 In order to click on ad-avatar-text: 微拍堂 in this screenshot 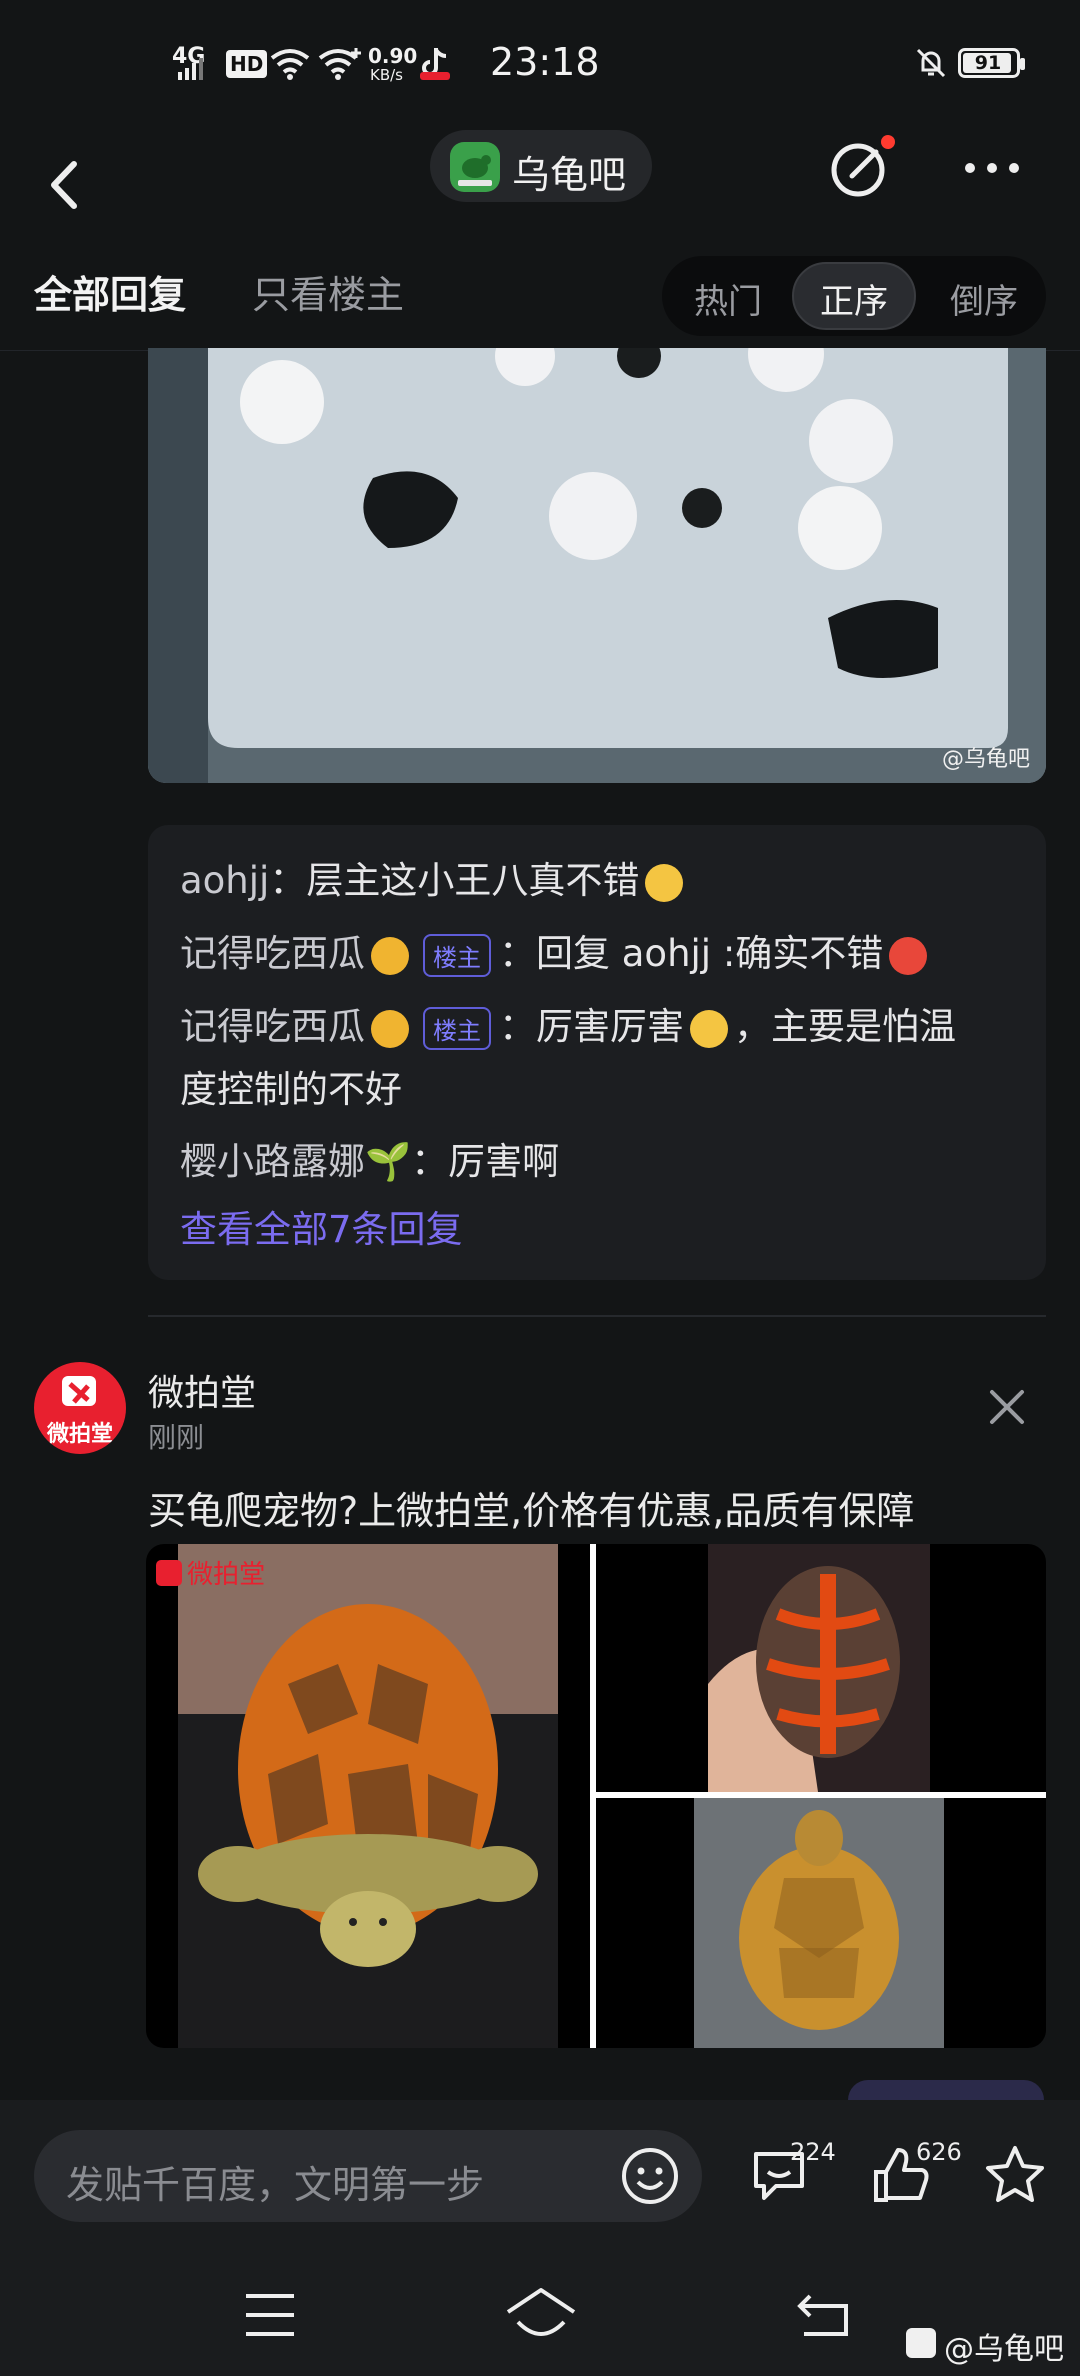, I will do `click(79, 1434)`.